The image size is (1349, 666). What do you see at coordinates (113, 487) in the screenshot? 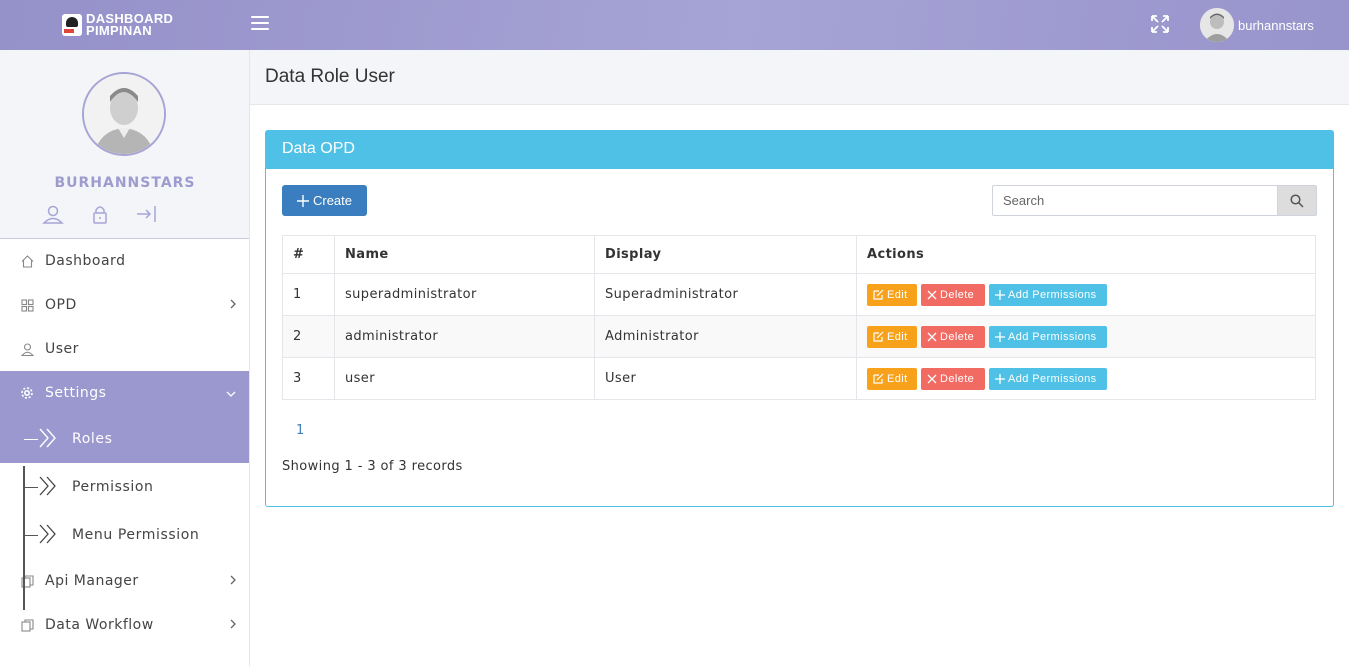
I see `sidebar-subitem-label: Permission` at bounding box center [113, 487].